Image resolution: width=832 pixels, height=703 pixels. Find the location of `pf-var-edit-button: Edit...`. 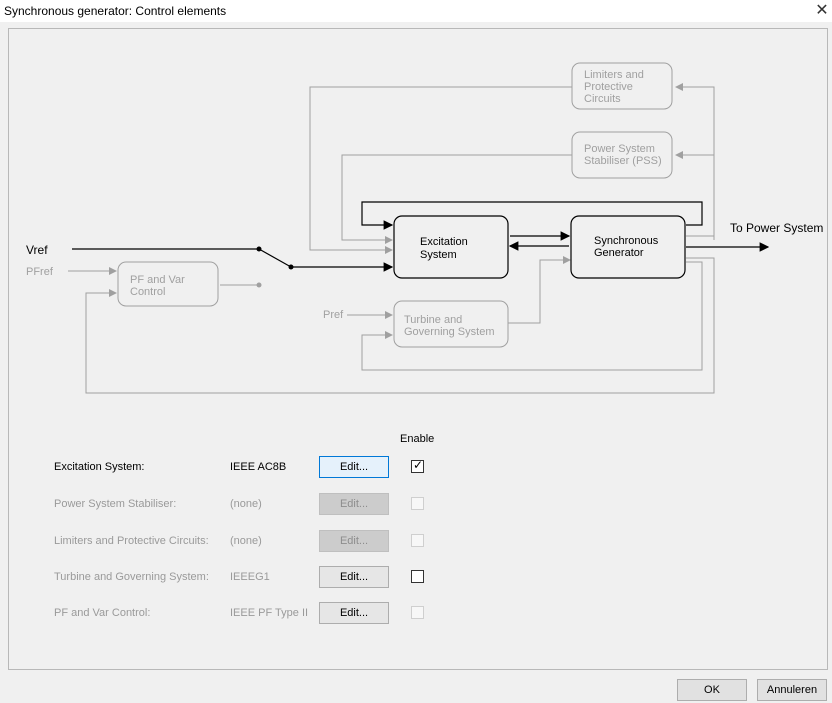

pf-var-edit-button: Edit... is located at coordinates (354, 613).